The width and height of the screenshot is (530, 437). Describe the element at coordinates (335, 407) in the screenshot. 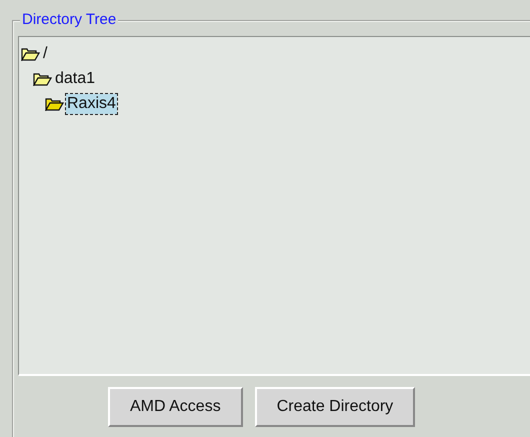

I see `action-button: Create Directory` at that location.